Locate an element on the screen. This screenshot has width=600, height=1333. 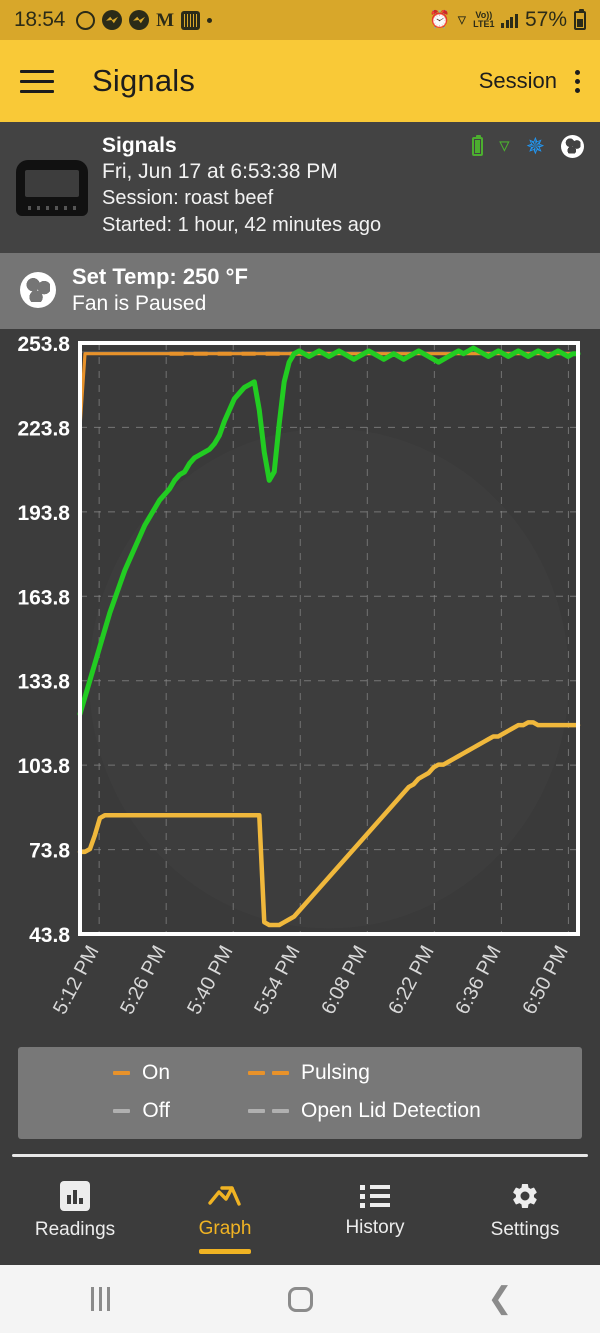
graph-icon is located at coordinates (224, 1196).